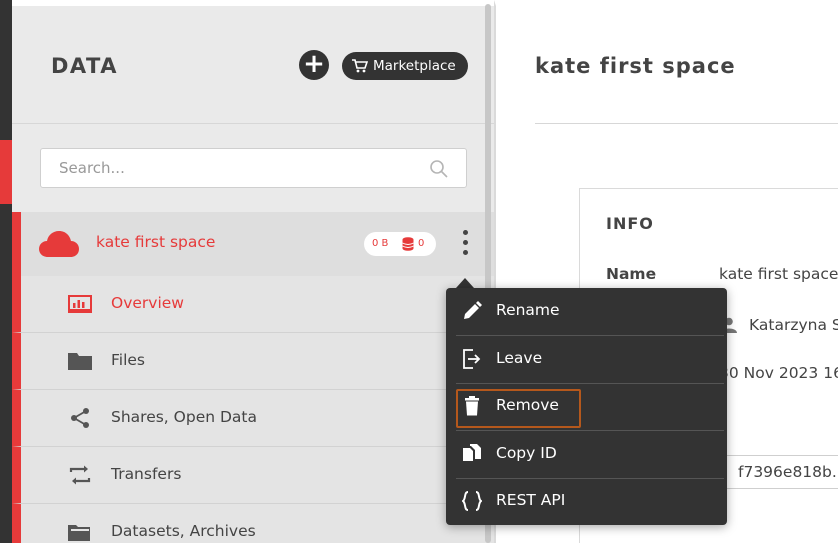 The width and height of the screenshot is (838, 543). I want to click on info-name-label: Name, so click(631, 274).